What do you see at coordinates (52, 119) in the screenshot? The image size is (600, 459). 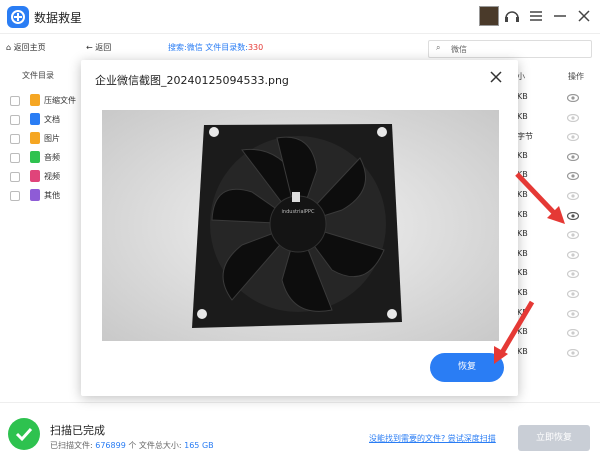 I see `sidebar-item-label: 文档` at bounding box center [52, 119].